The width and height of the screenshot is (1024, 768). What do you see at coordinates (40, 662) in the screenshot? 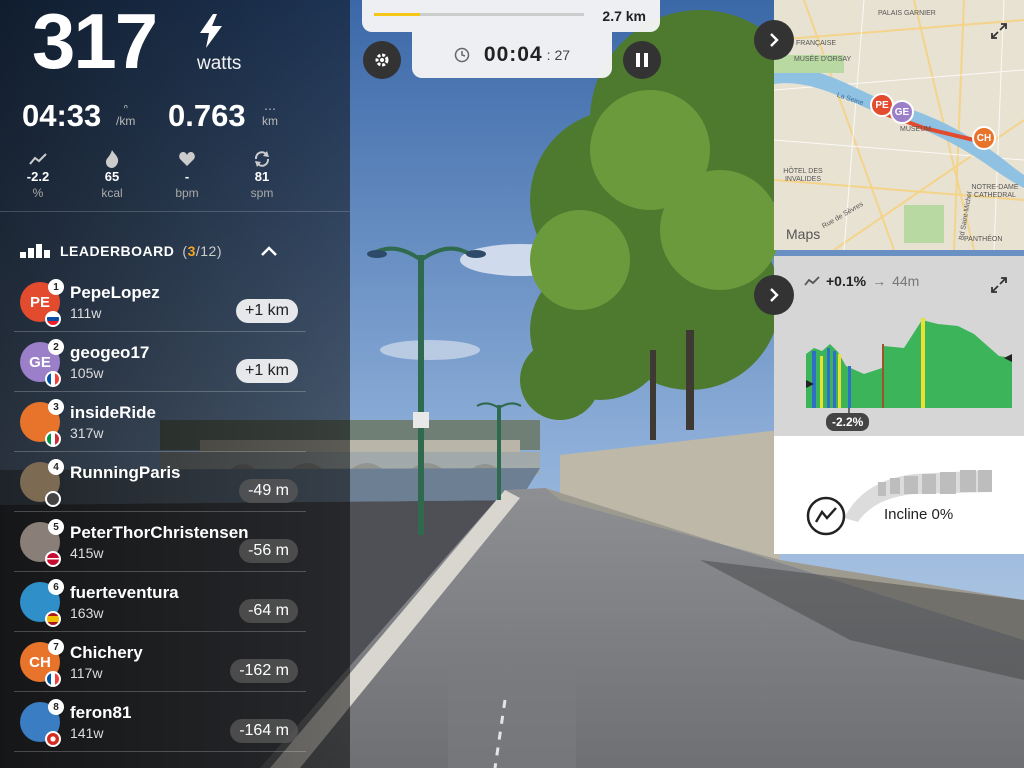
I see `avatar-initials: CH` at bounding box center [40, 662].